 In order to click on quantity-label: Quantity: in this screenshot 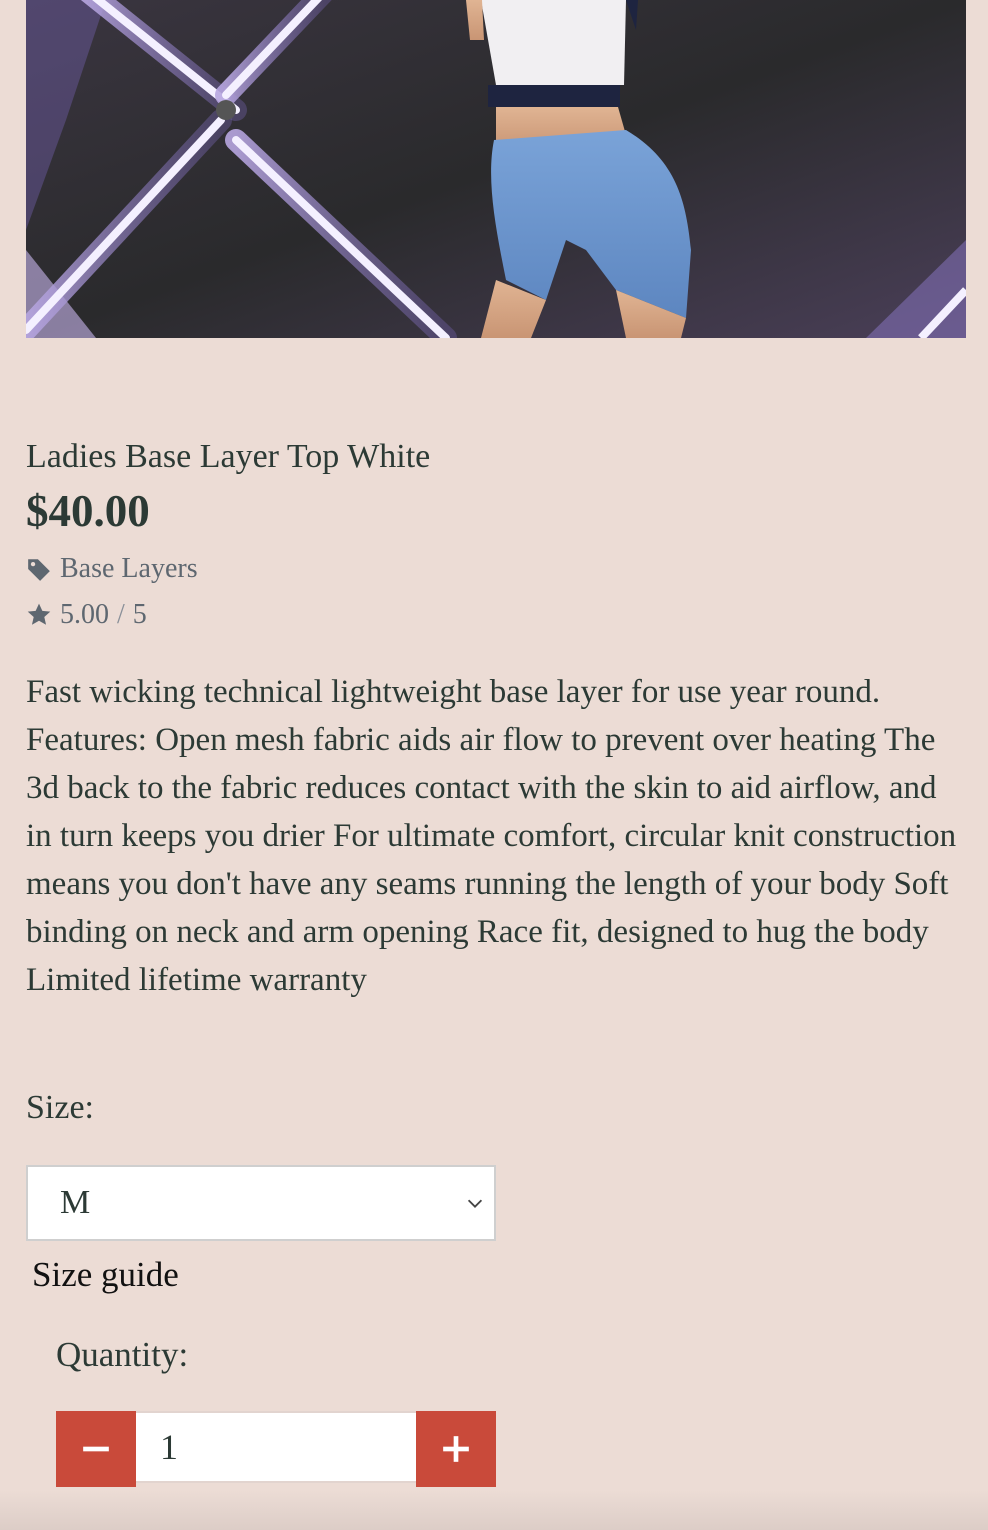, I will do `click(122, 1354)`.